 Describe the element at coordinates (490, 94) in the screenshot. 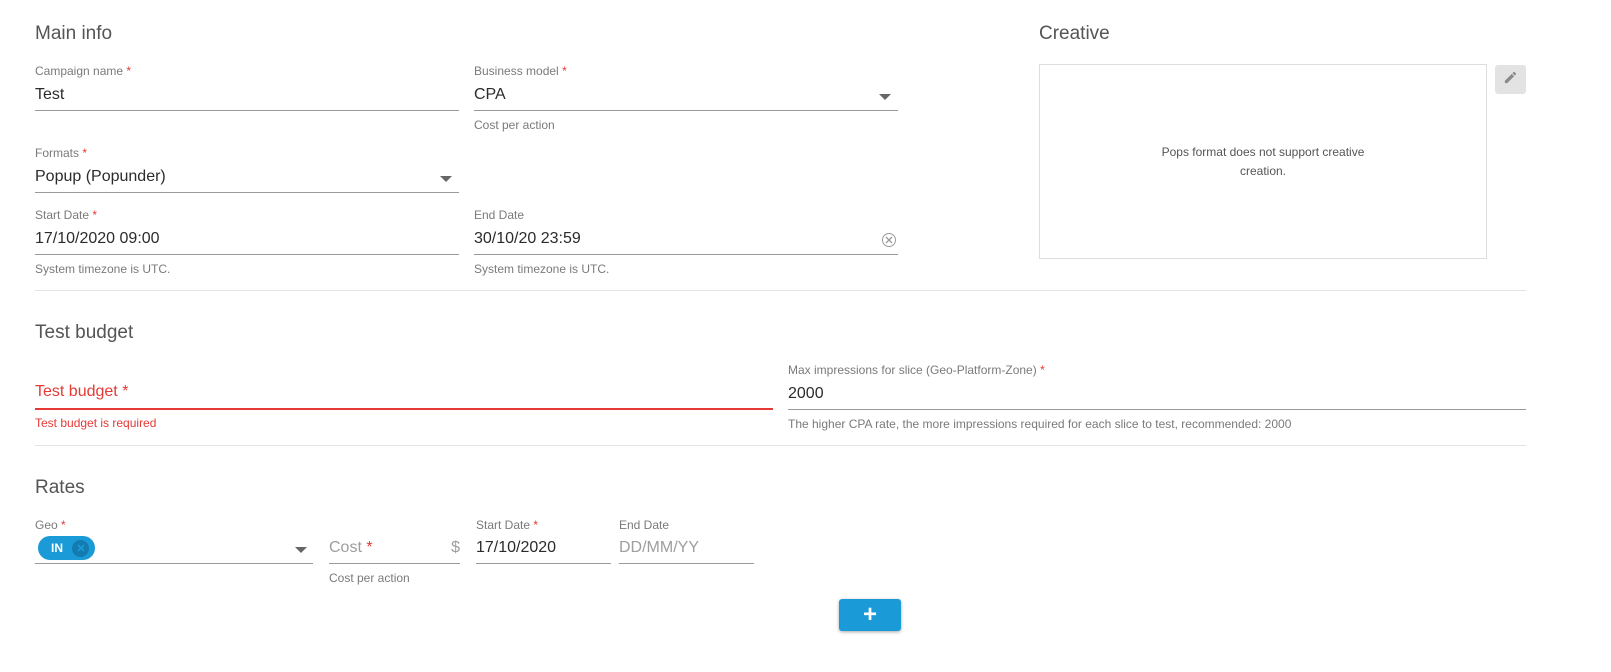

I see `business-model-value: CPA` at that location.